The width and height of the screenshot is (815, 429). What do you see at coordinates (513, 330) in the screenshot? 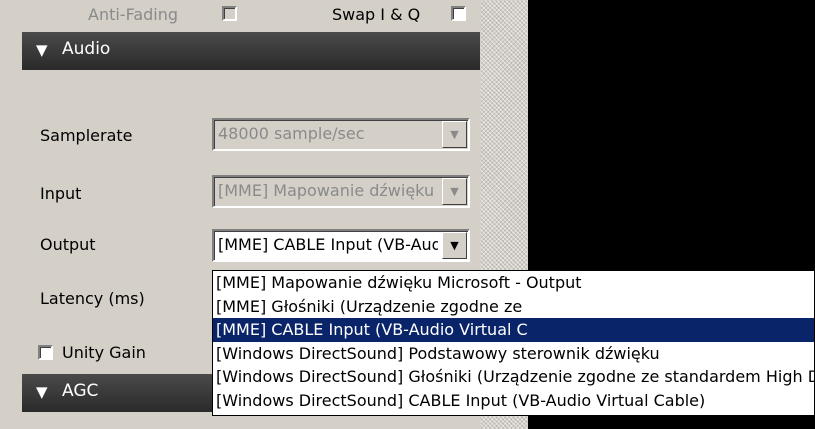
I see `dropdown-option-selected: [MME] CABLE Input (VB-Audio Virtual C` at bounding box center [513, 330].